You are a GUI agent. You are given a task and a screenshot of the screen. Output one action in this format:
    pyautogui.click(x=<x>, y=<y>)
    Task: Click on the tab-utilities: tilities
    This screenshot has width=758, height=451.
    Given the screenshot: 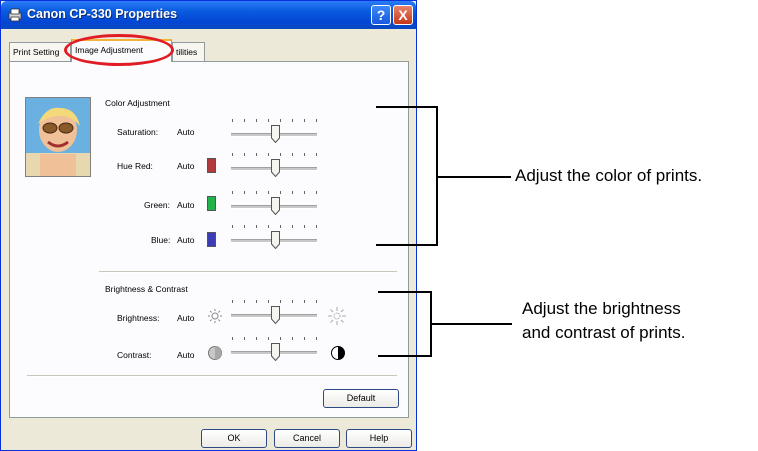 What is the action you would take?
    pyautogui.click(x=188, y=51)
    